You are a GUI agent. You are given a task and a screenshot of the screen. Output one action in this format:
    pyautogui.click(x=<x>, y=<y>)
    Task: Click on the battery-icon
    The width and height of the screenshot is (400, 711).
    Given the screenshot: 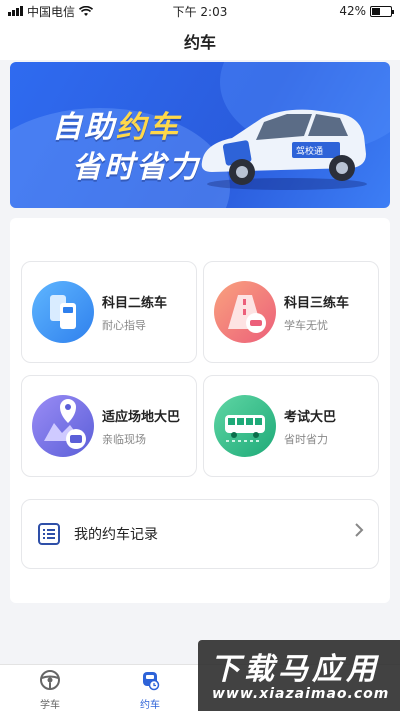 What is the action you would take?
    pyautogui.click(x=382, y=11)
    